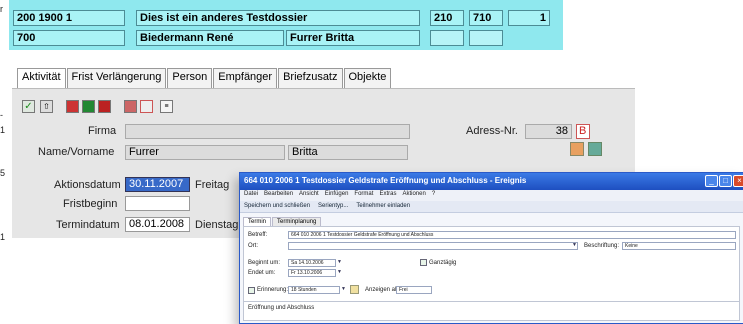  I want to click on code-field: 700, so click(69, 38).